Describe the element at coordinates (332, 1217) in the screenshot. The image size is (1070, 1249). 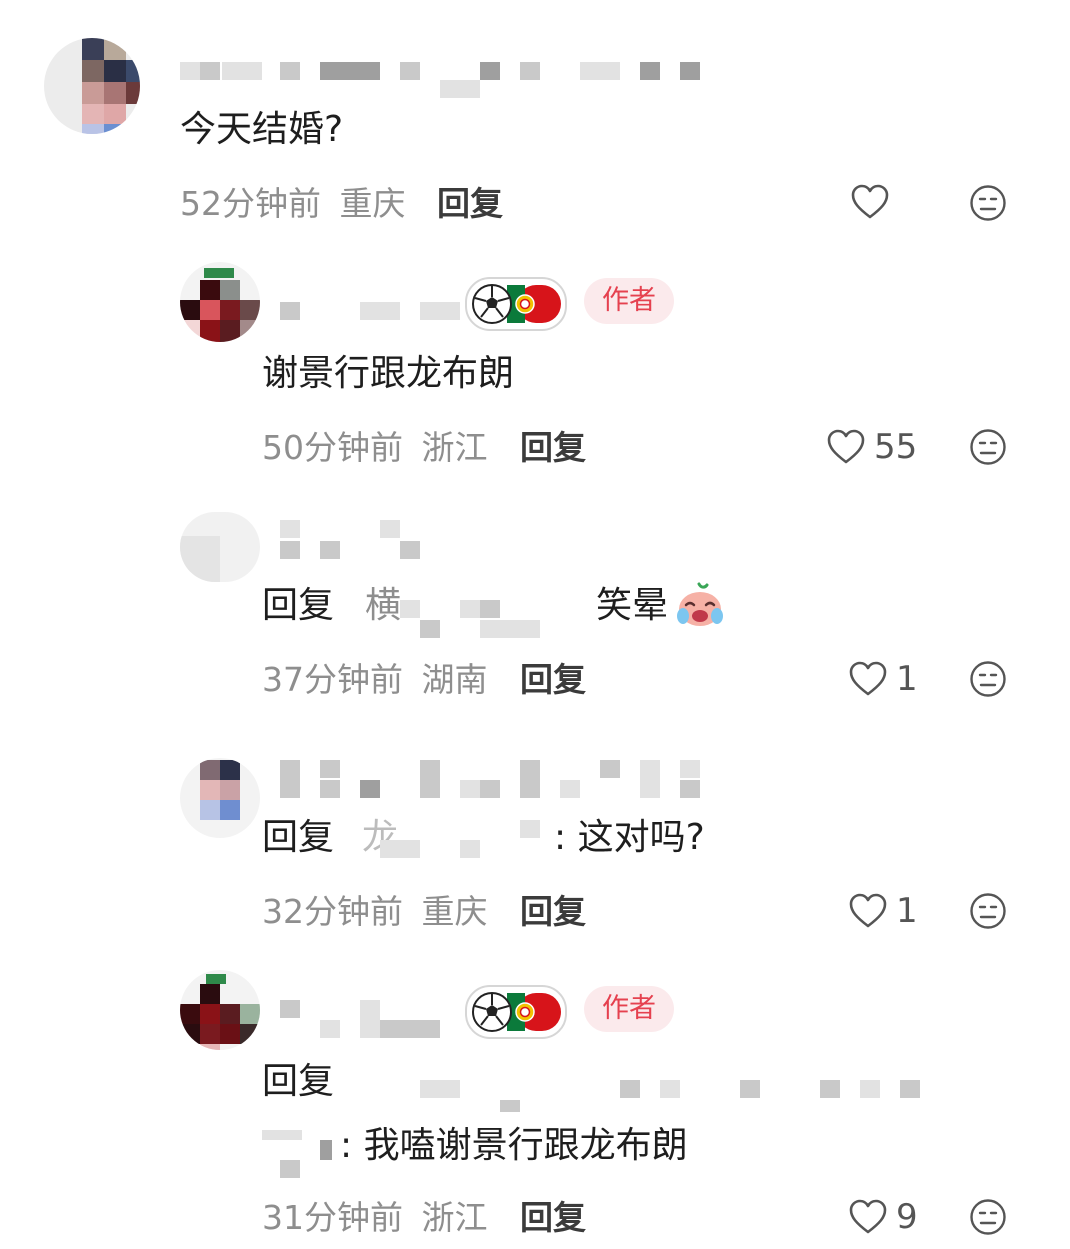
I see `comment-time: 31分钟前` at that location.